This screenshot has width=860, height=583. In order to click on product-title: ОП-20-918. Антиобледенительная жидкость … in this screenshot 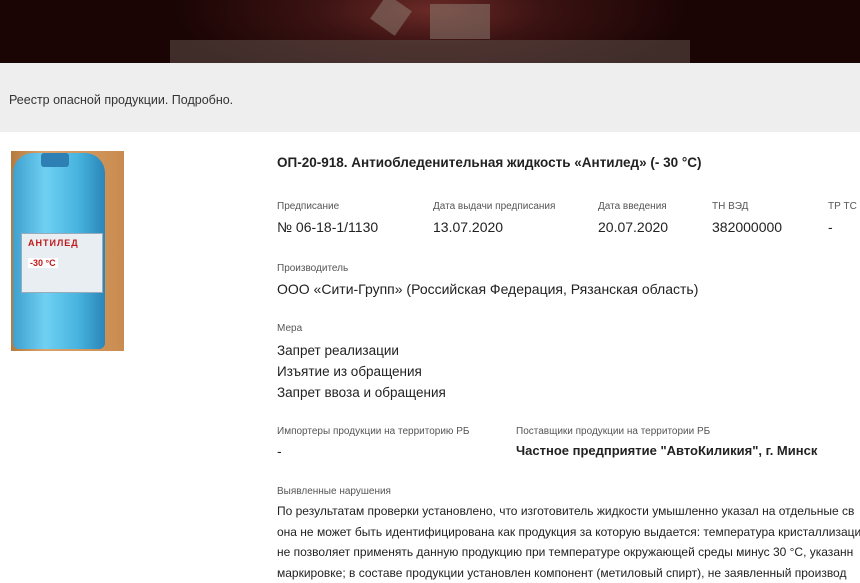, I will do `click(489, 162)`.